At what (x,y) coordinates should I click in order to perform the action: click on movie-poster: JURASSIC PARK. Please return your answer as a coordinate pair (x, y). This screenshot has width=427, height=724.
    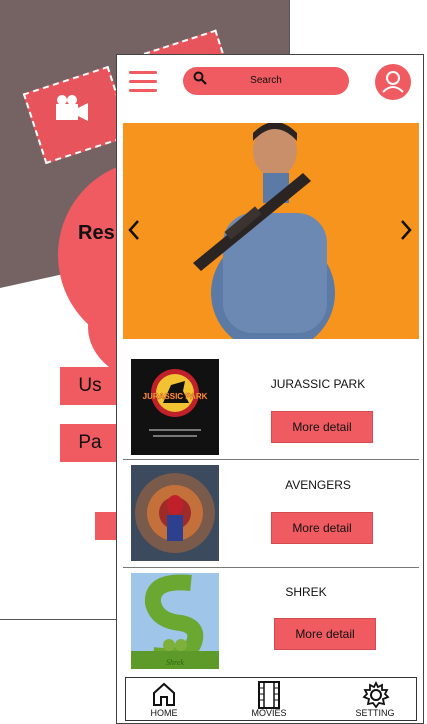
    Looking at the image, I should click on (175, 407).